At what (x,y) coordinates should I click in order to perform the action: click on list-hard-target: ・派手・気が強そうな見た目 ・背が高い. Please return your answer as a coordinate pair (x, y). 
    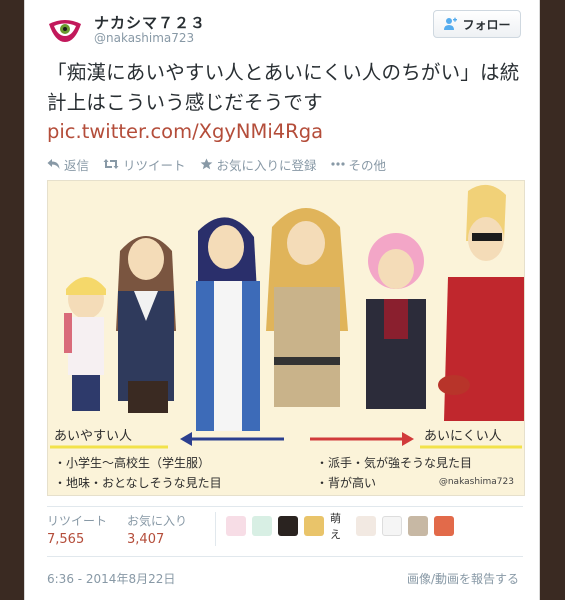
    Looking at the image, I should click on (394, 473).